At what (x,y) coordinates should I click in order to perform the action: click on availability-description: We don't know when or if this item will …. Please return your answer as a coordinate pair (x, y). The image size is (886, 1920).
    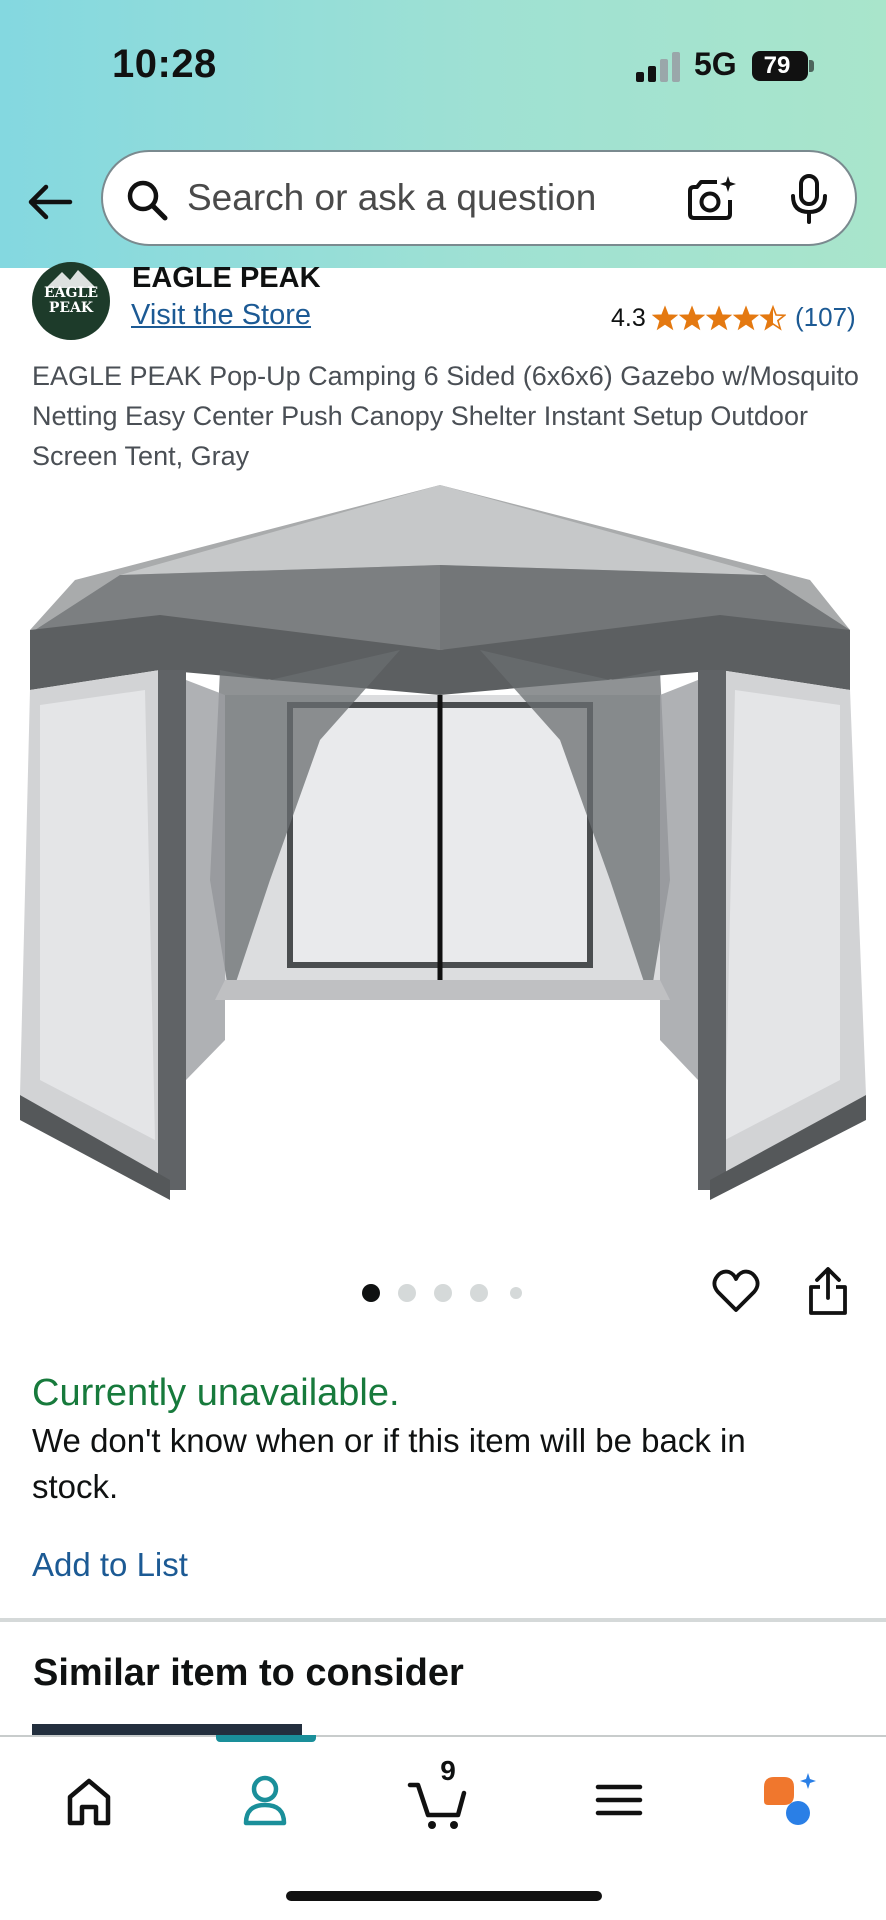
    Looking at the image, I should click on (389, 1463).